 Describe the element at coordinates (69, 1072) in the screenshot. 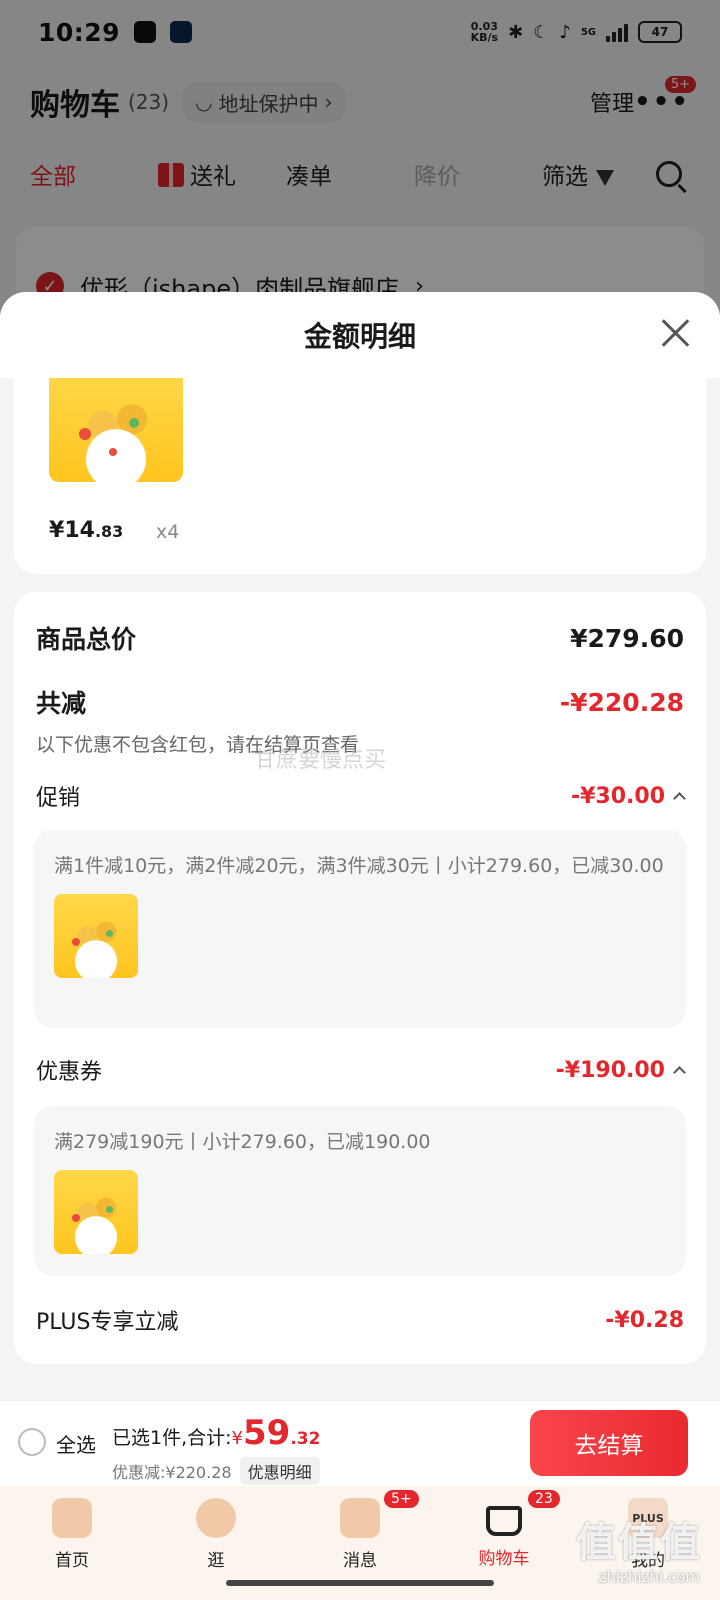

I see `coupon-label: 优惠券` at that location.